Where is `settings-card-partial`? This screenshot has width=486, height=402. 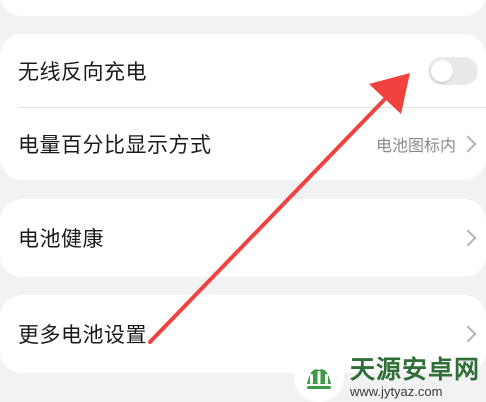 settings-card-partial is located at coordinates (243, 8).